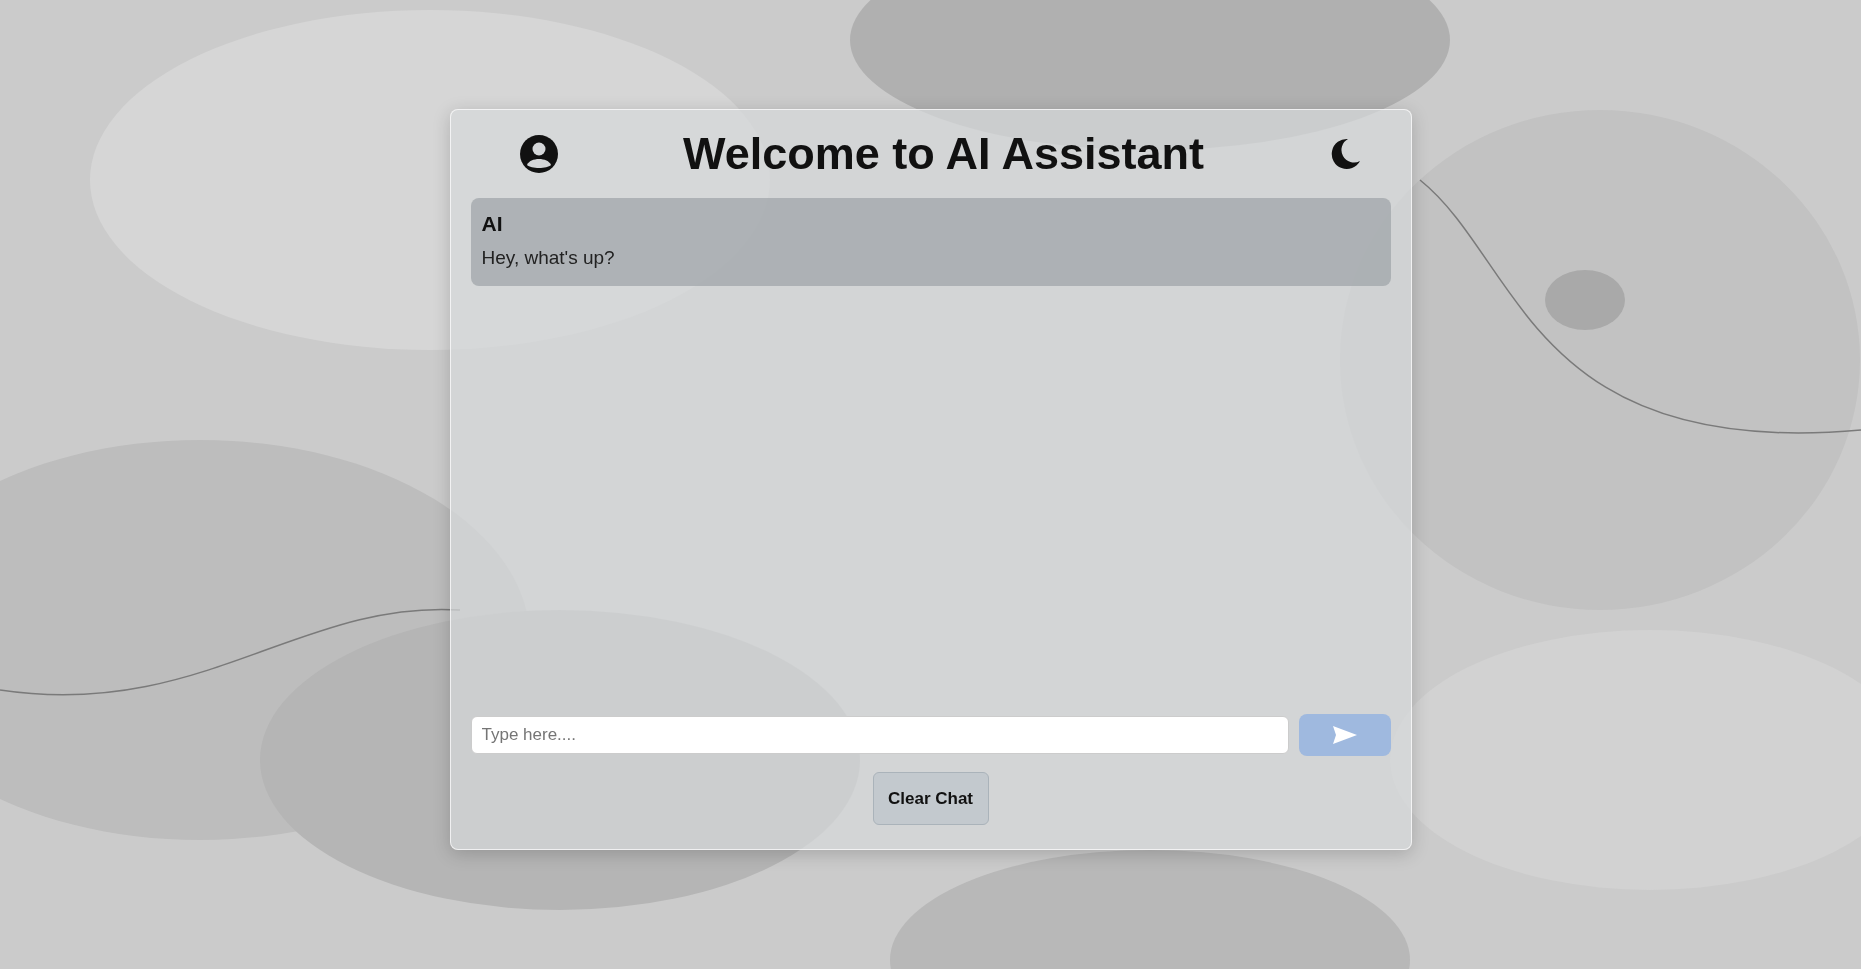  I want to click on message-sender: AI, so click(492, 224).